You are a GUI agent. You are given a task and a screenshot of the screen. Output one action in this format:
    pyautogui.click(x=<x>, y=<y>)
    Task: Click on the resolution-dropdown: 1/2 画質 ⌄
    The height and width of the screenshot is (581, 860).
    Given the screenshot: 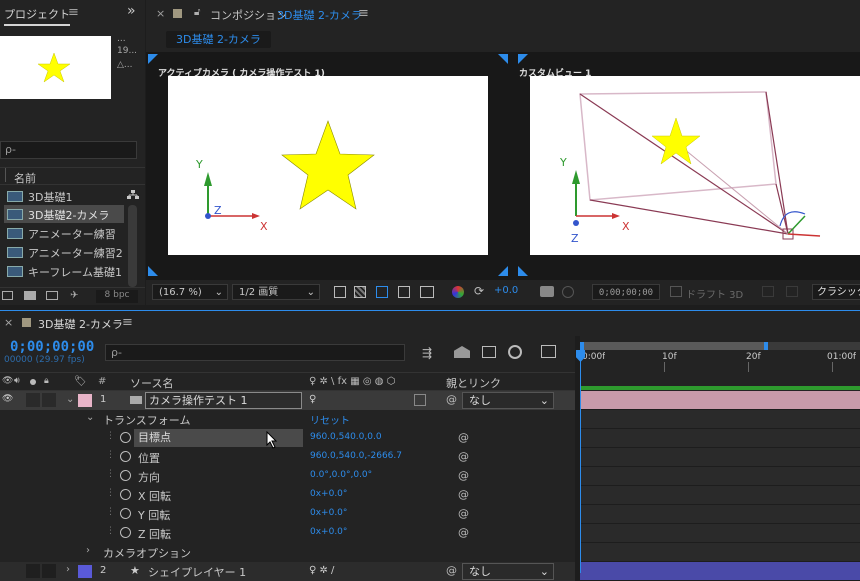 What is the action you would take?
    pyautogui.click(x=276, y=292)
    